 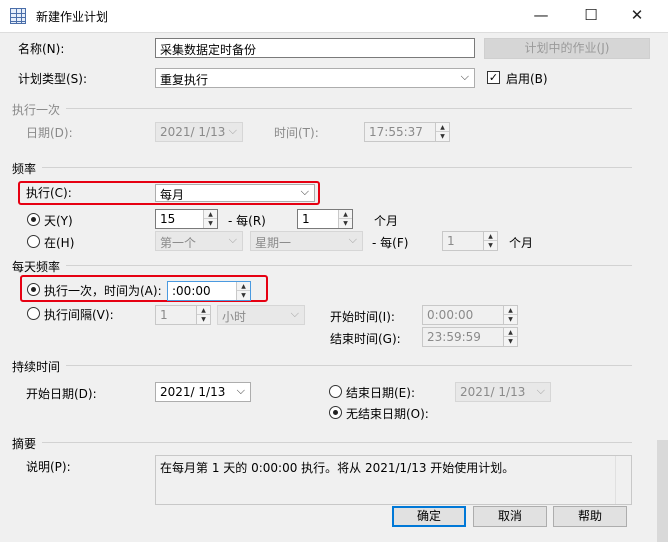 I want to click on end-date-radio, so click(x=335, y=391).